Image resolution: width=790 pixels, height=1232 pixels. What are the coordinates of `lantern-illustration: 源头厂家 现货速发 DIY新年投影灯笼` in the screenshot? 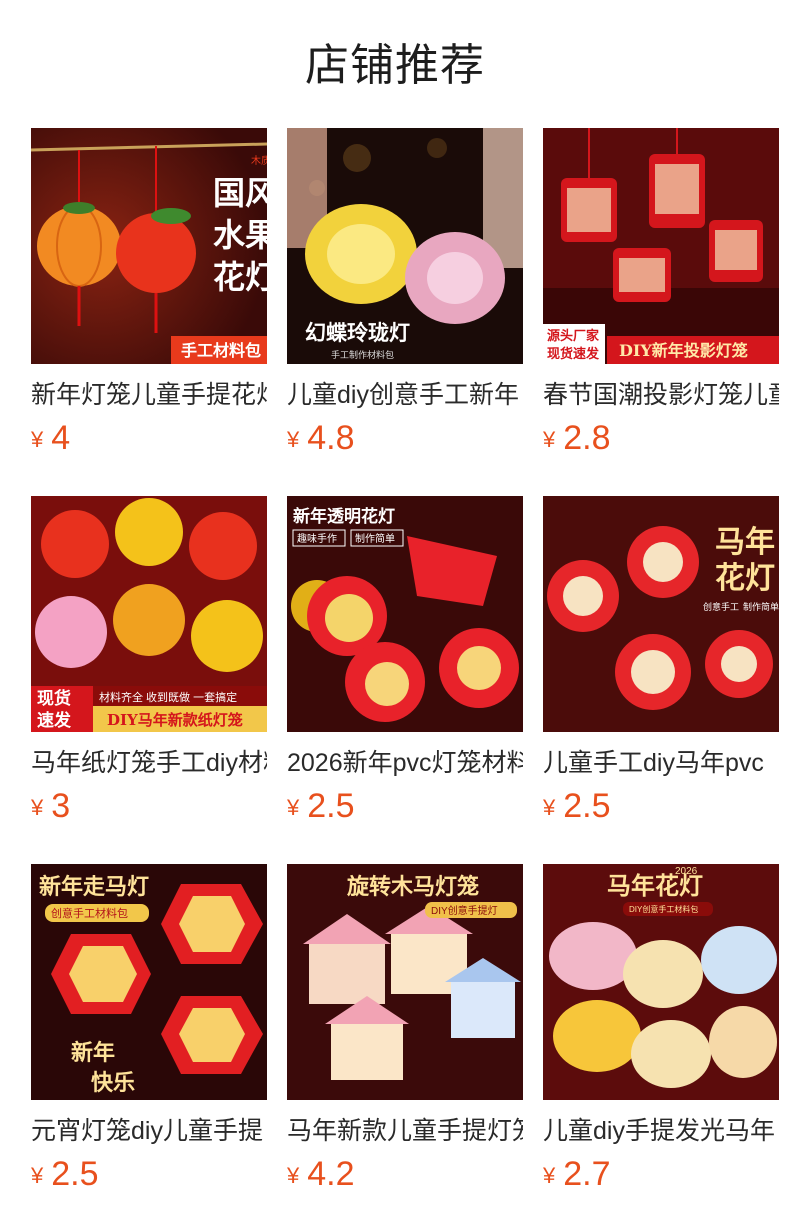 It's located at (661, 246).